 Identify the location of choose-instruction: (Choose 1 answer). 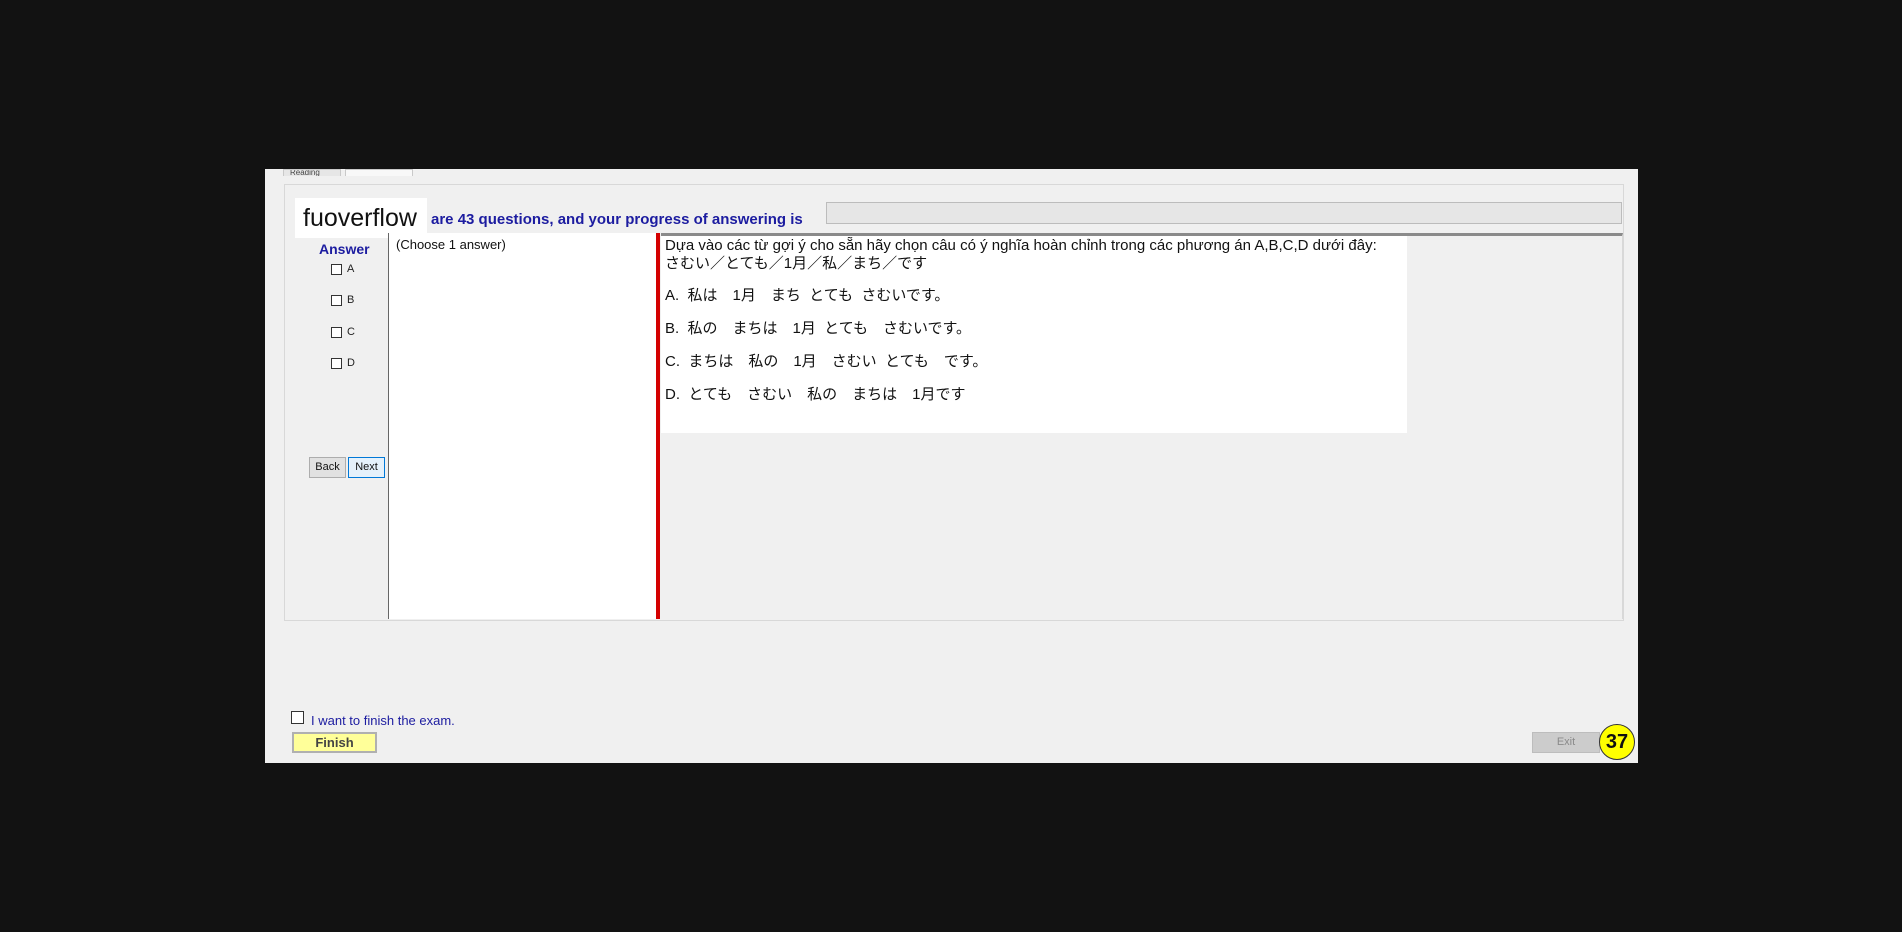
(451, 244).